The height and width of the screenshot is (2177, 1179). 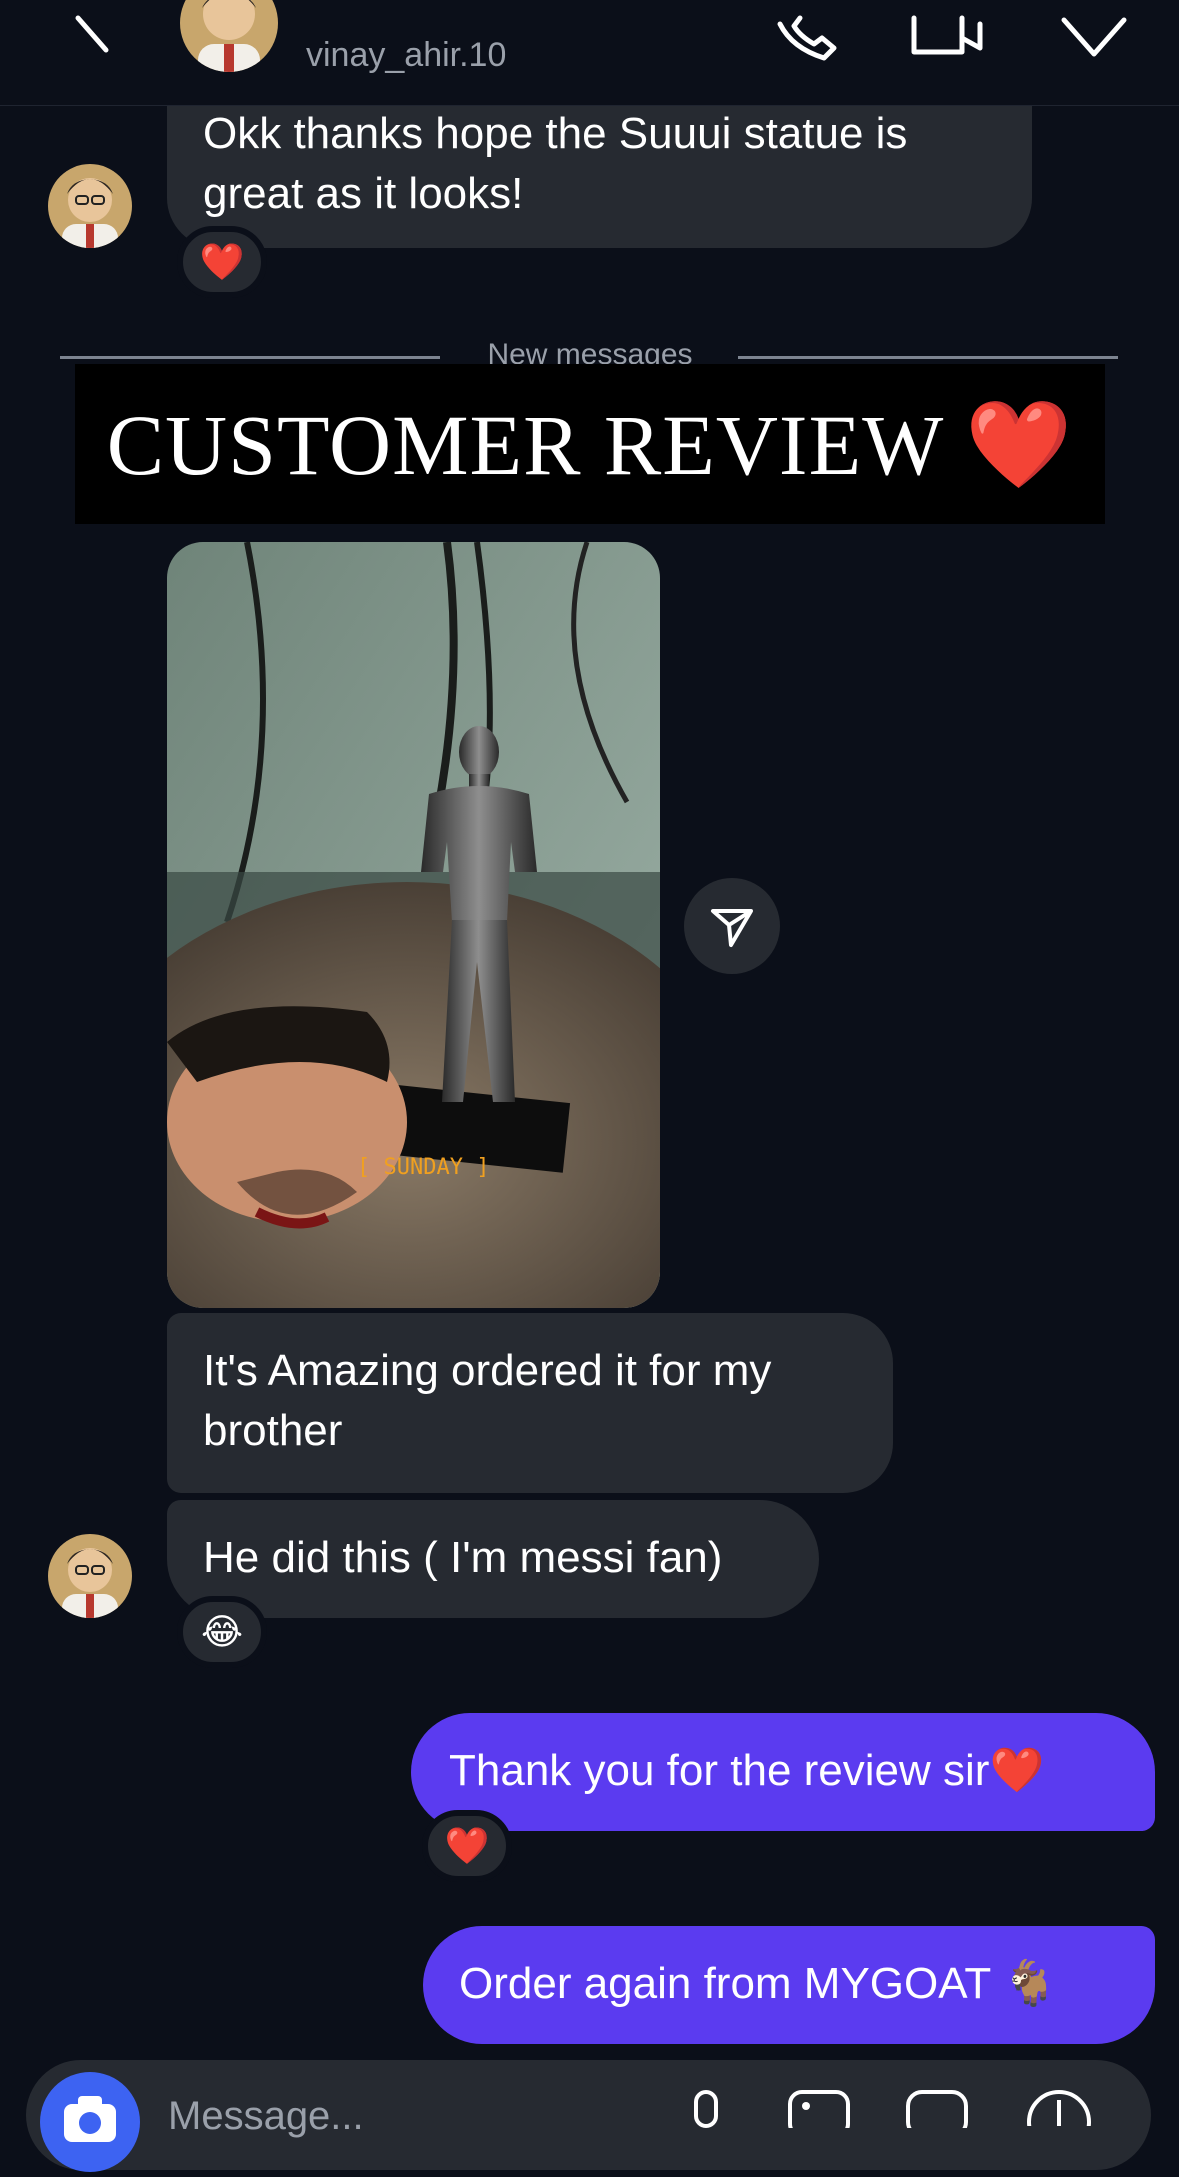 I want to click on message-text: Okk thanks hope the Suuui statue is, so click(x=555, y=133).